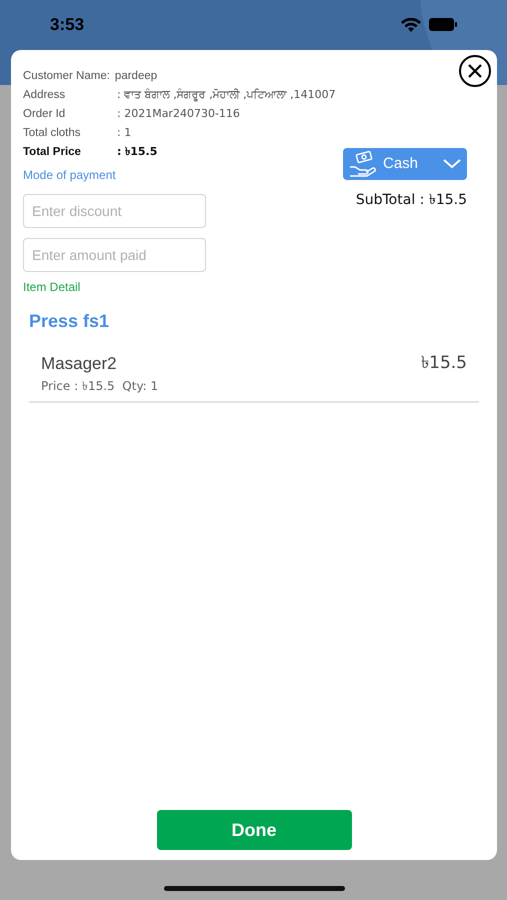 This screenshot has height=900, width=507. What do you see at coordinates (136, 76) in the screenshot?
I see `detail-value: pardeep` at bounding box center [136, 76].